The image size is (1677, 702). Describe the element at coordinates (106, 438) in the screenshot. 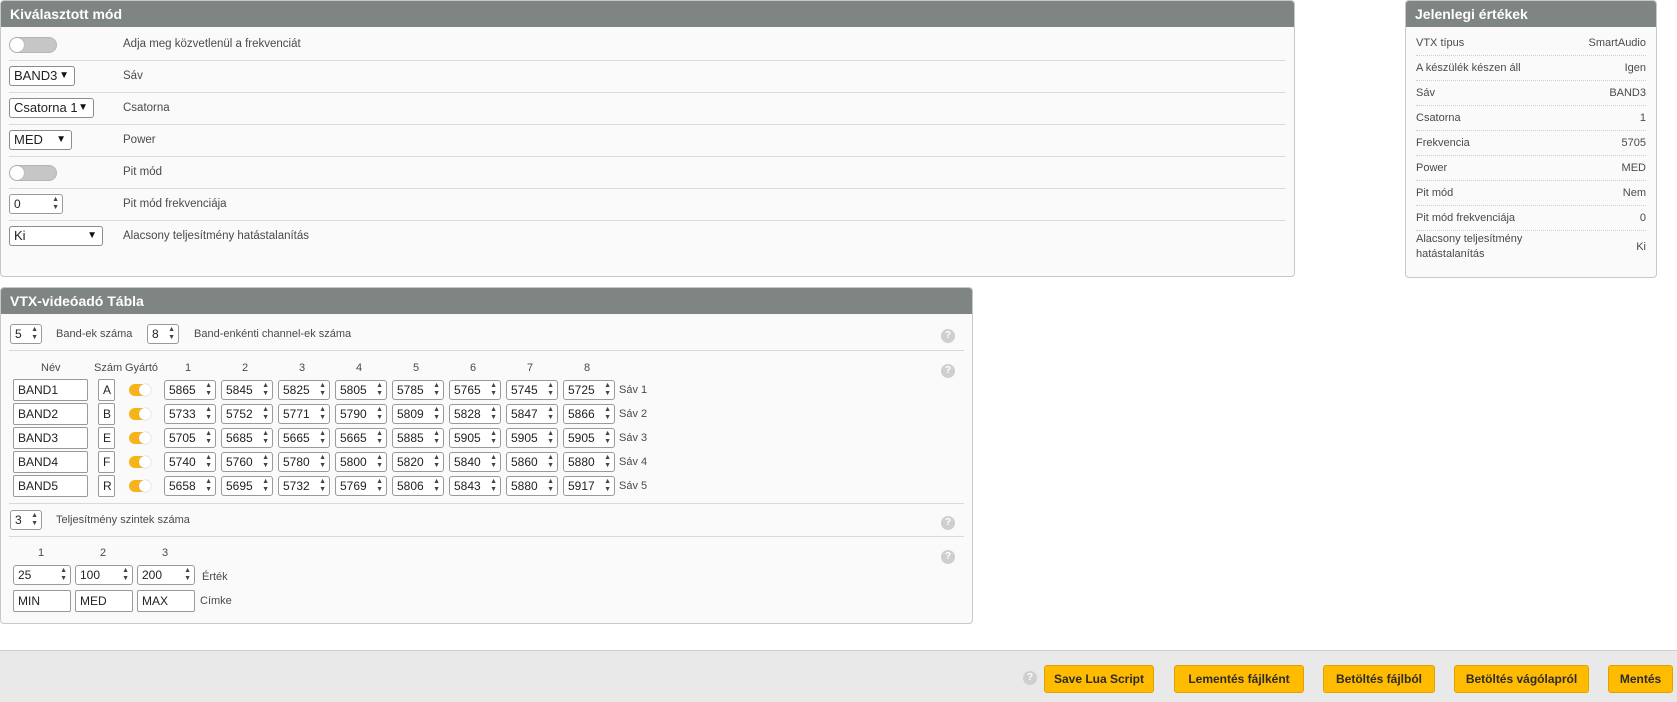

I see `band-letter-input: E` at that location.